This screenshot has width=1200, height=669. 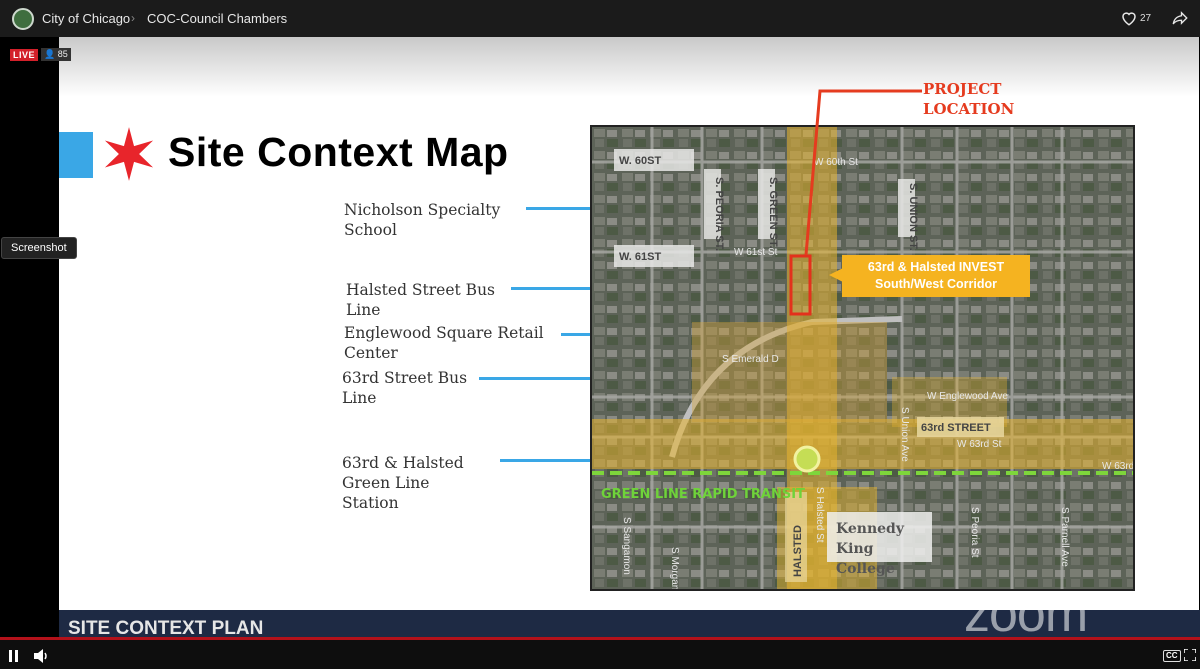 I want to click on label-englewood-line1: Englewood Square Retail, so click(x=444, y=333).